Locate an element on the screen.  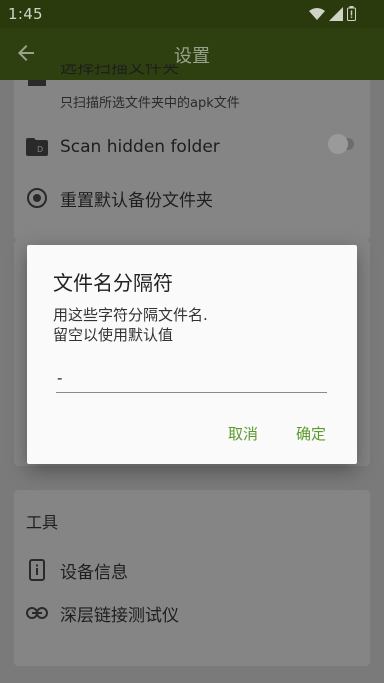
status-time: 1:45 is located at coordinates (25, 14).